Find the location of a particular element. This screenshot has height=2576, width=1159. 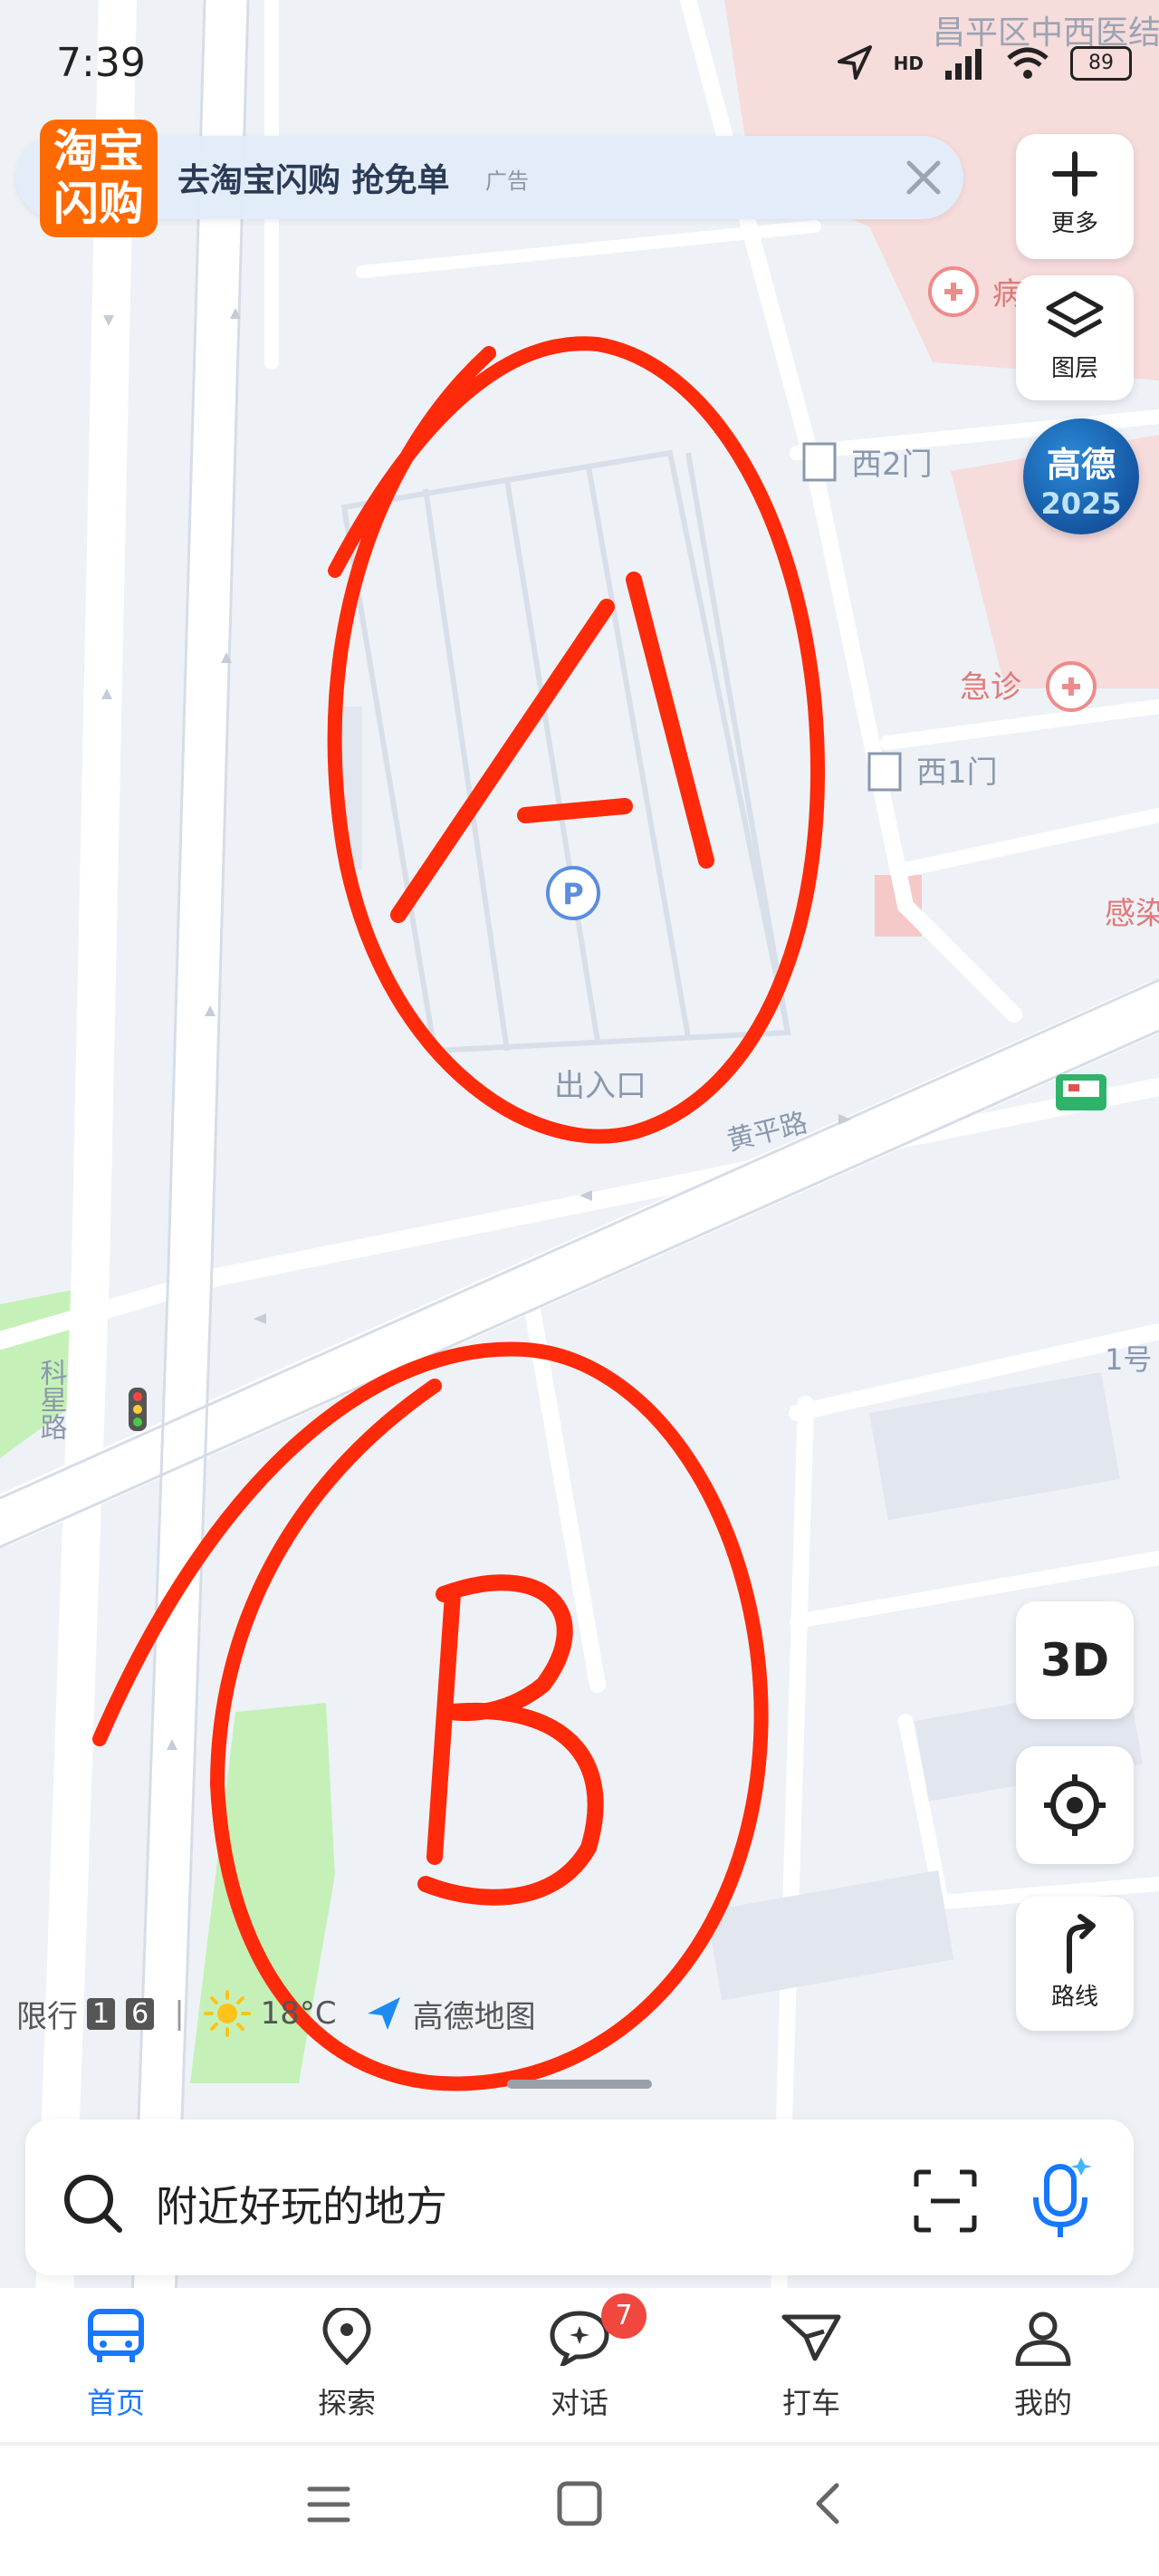

route-button: 路线 is located at coordinates (1075, 1964).